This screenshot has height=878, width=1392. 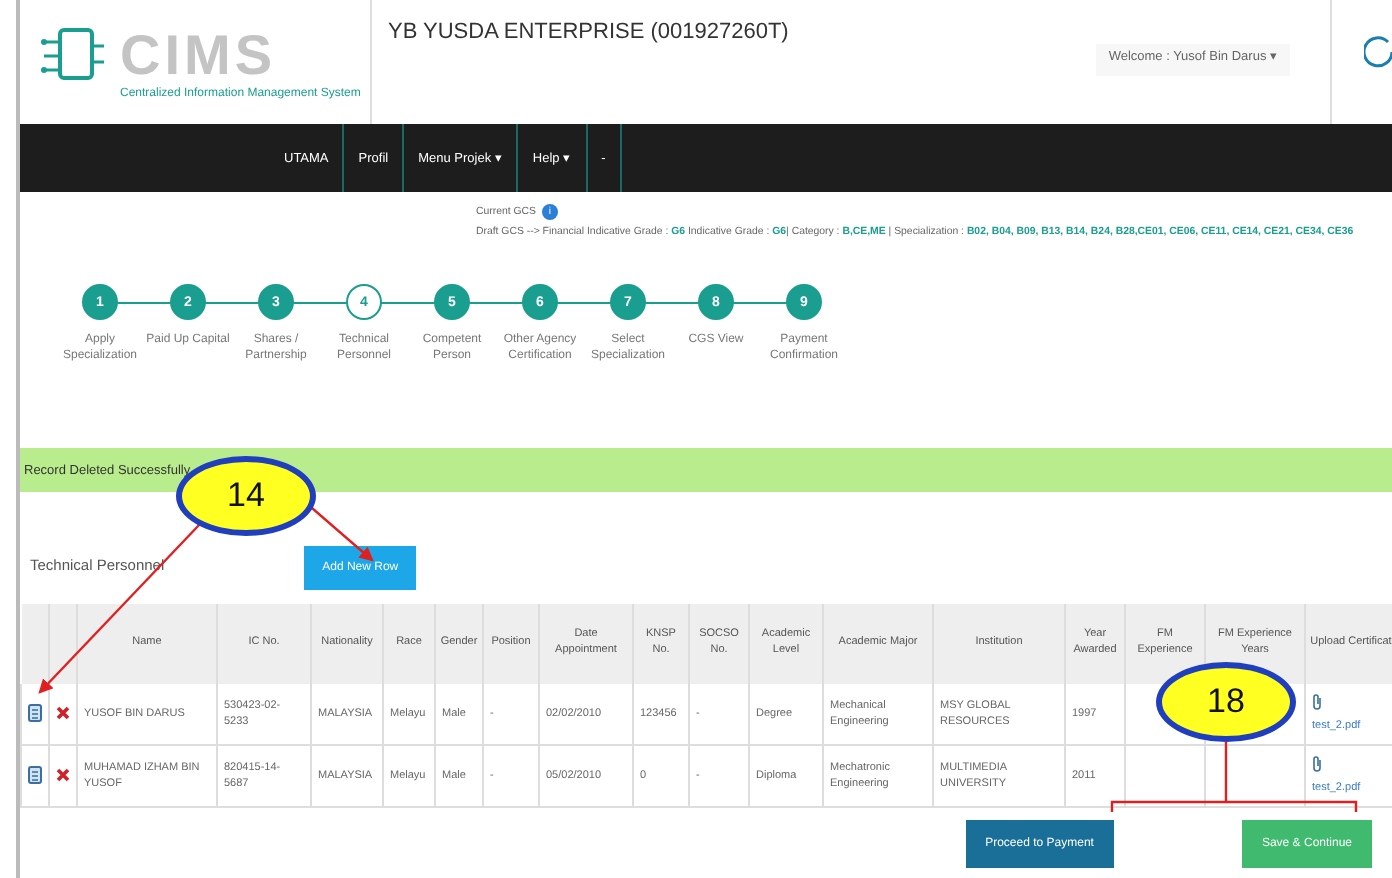 What do you see at coordinates (1378, 52) in the screenshot?
I see `power-icon` at bounding box center [1378, 52].